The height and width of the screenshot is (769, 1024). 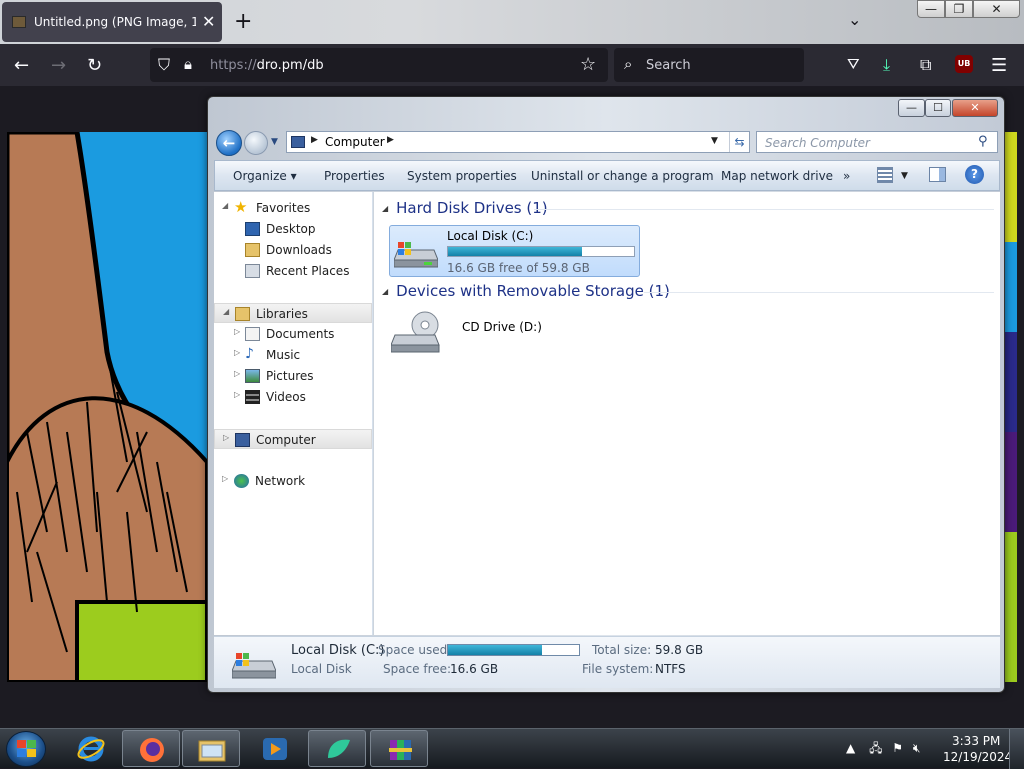 I want to click on forward-button, so click(x=256, y=143).